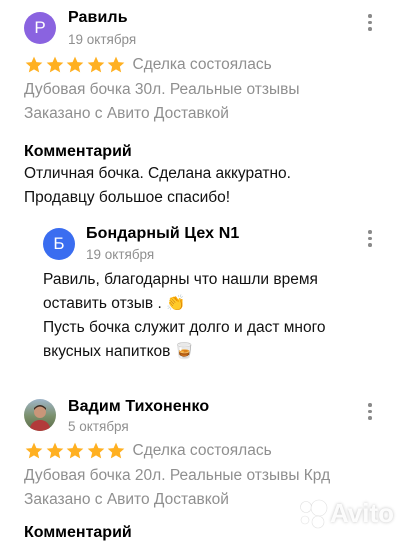 The height and width of the screenshot is (542, 405). What do you see at coordinates (59, 244) in the screenshot?
I see `avatar: Б` at bounding box center [59, 244].